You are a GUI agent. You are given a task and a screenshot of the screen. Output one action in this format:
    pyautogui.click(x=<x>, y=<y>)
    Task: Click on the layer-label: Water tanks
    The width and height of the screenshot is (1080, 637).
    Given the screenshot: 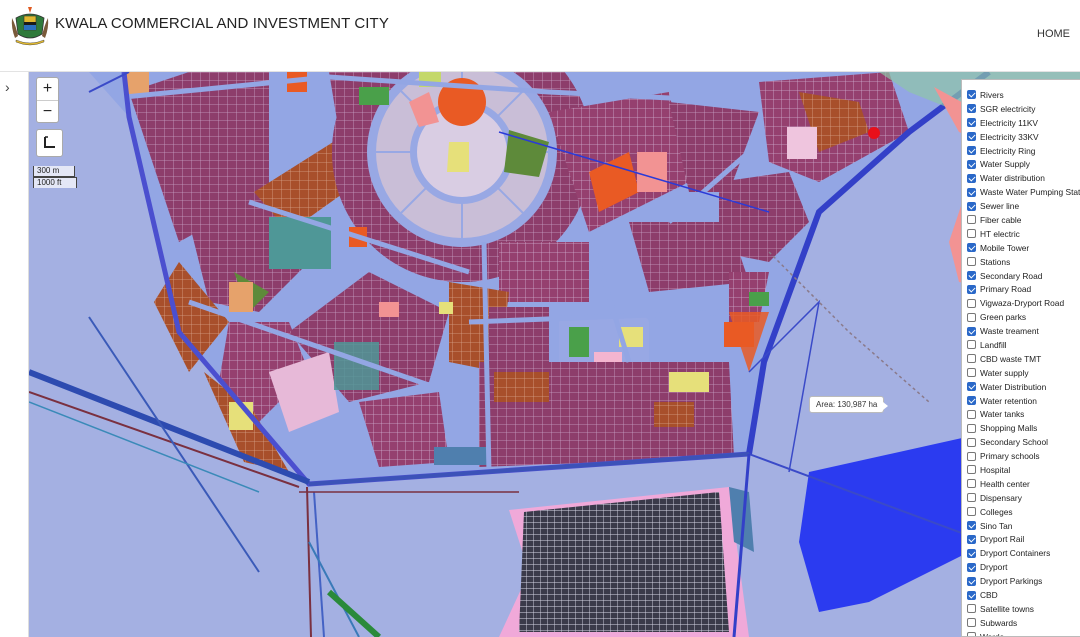 What is the action you would take?
    pyautogui.click(x=1002, y=414)
    